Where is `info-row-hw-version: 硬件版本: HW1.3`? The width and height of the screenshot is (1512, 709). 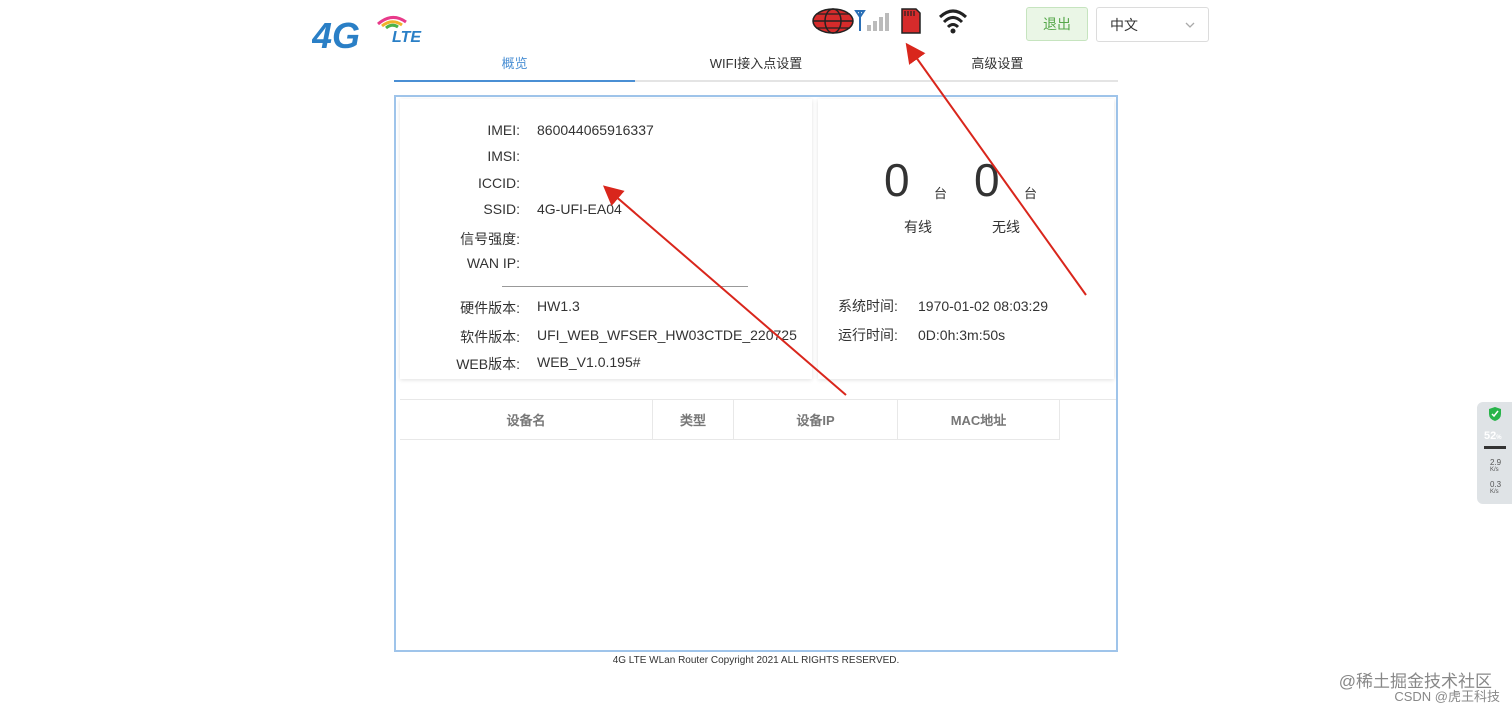
info-row-hw-version: 硬件版本: HW1.3 is located at coordinates (606, 308).